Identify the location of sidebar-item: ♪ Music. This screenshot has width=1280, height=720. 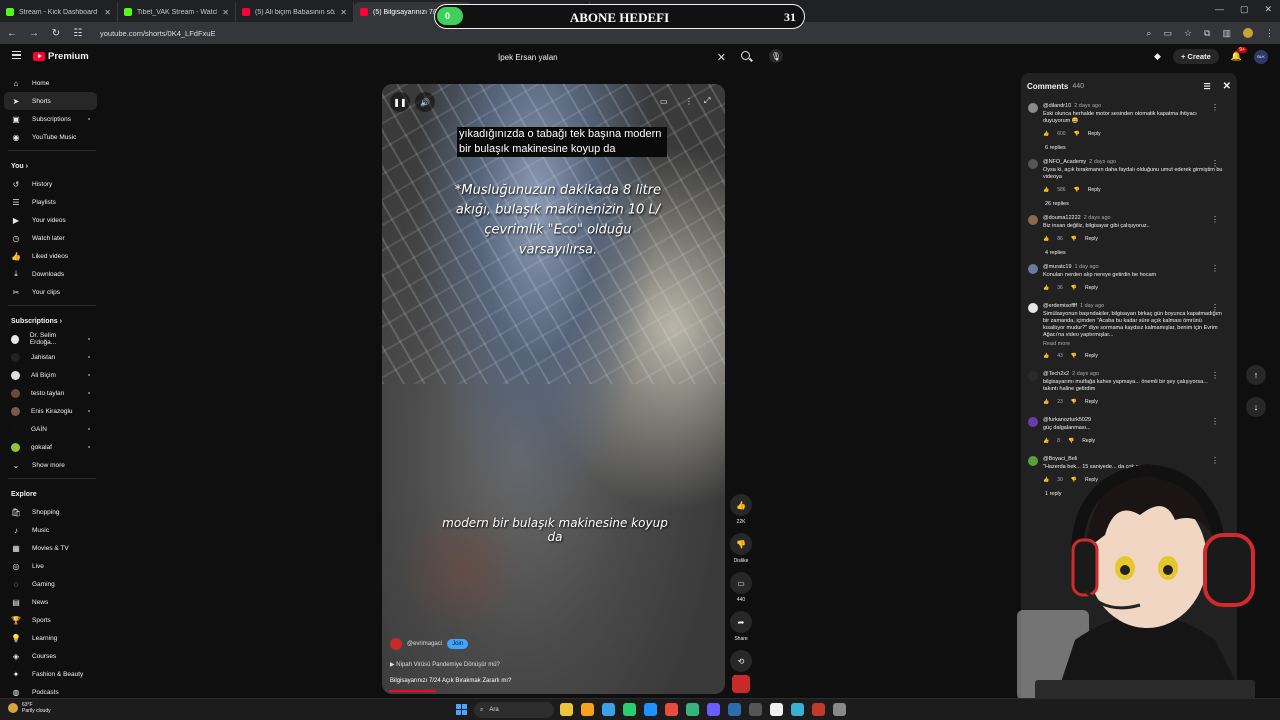
(52, 530).